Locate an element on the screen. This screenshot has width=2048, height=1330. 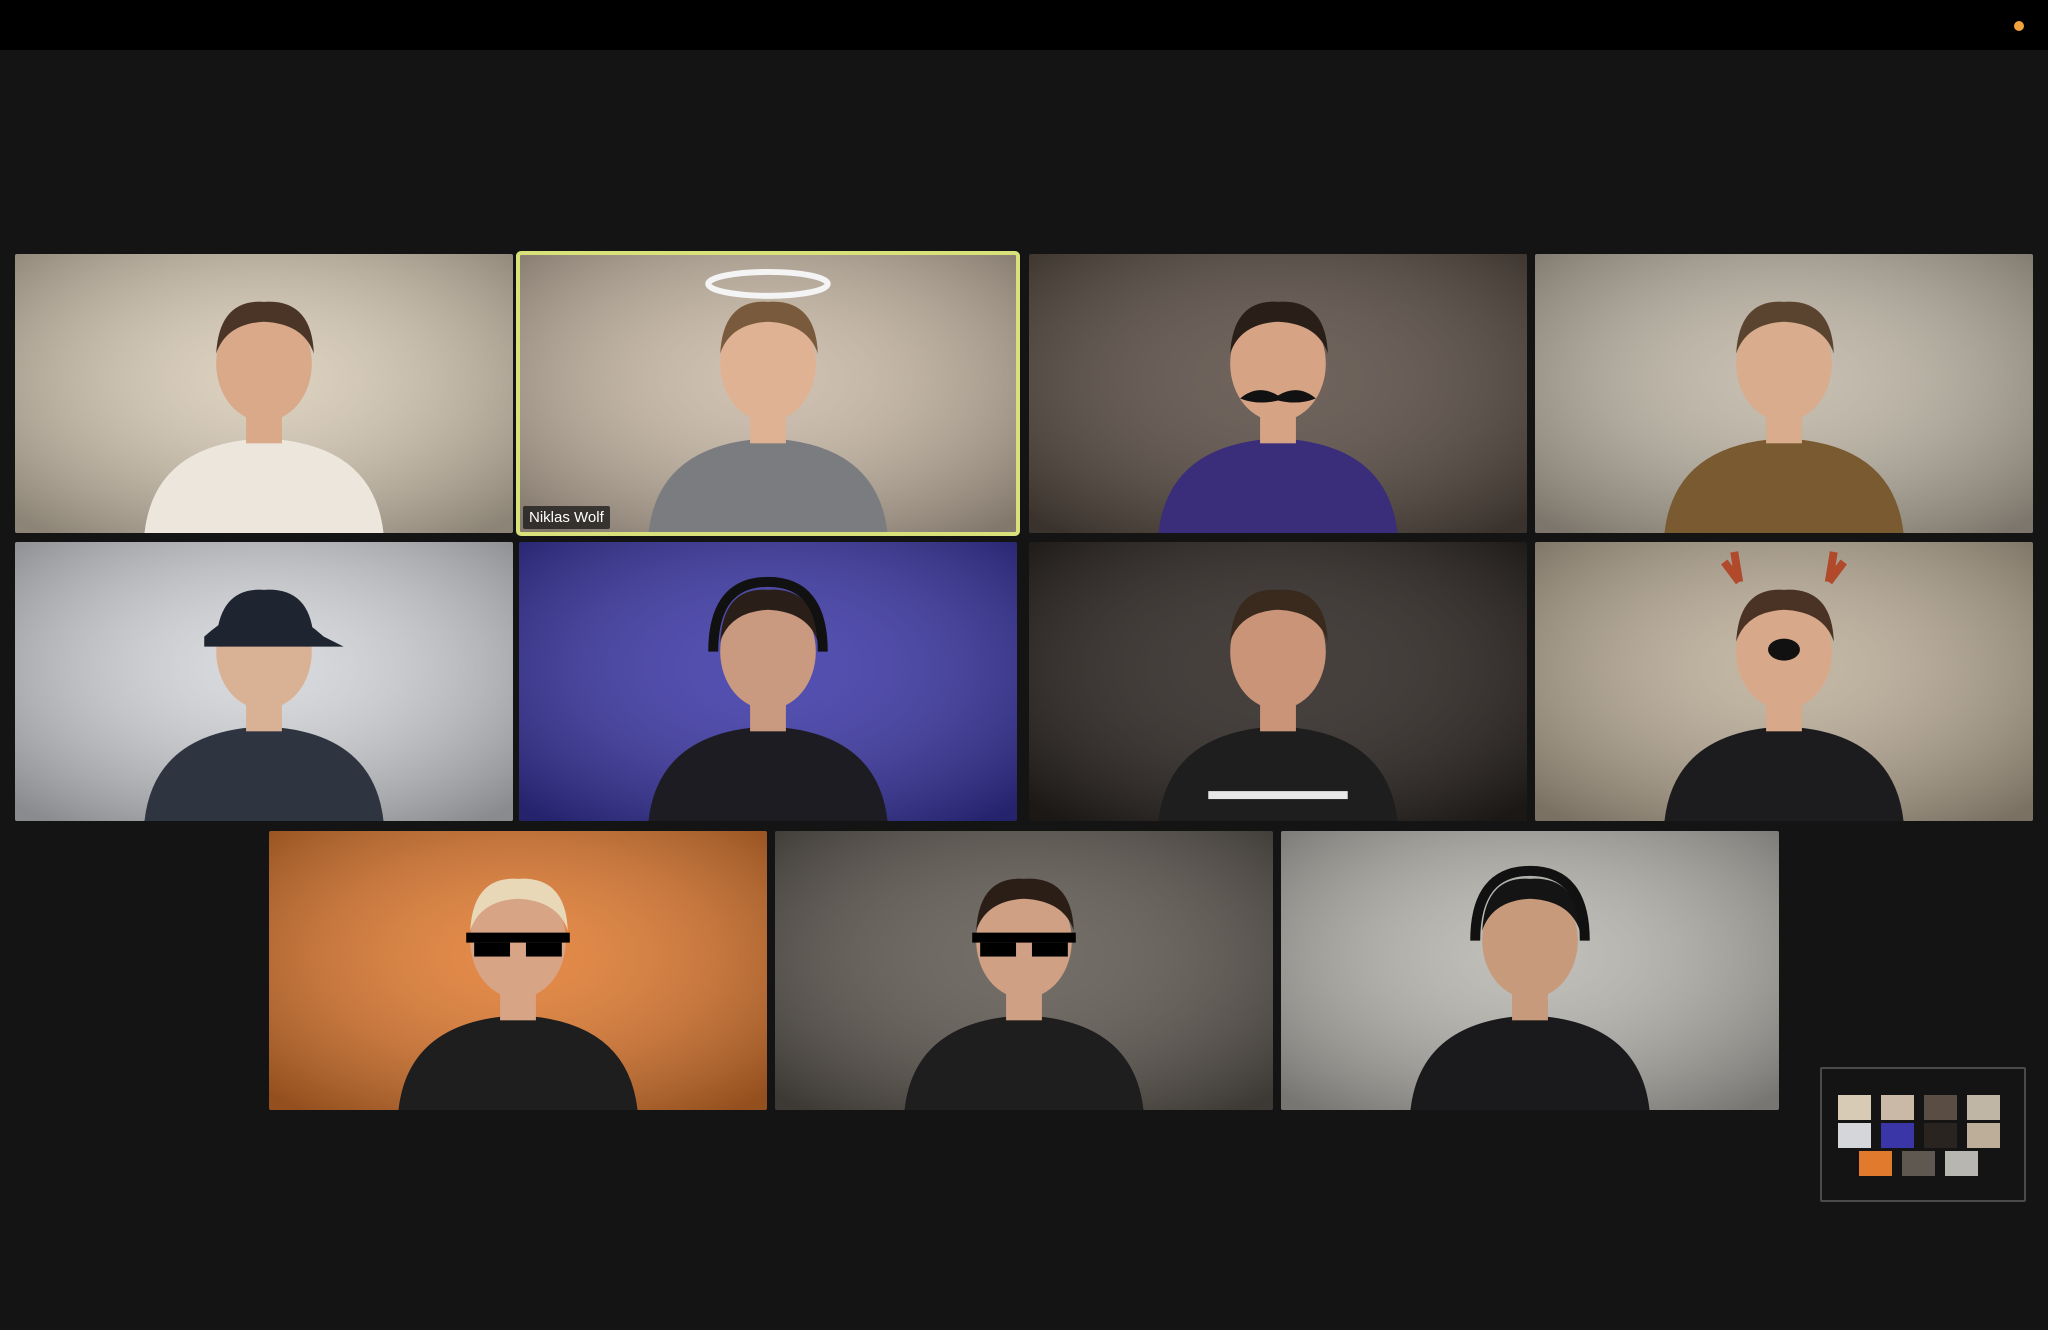
participant-video-tile: Niklas Wolf is located at coordinates (768, 393).